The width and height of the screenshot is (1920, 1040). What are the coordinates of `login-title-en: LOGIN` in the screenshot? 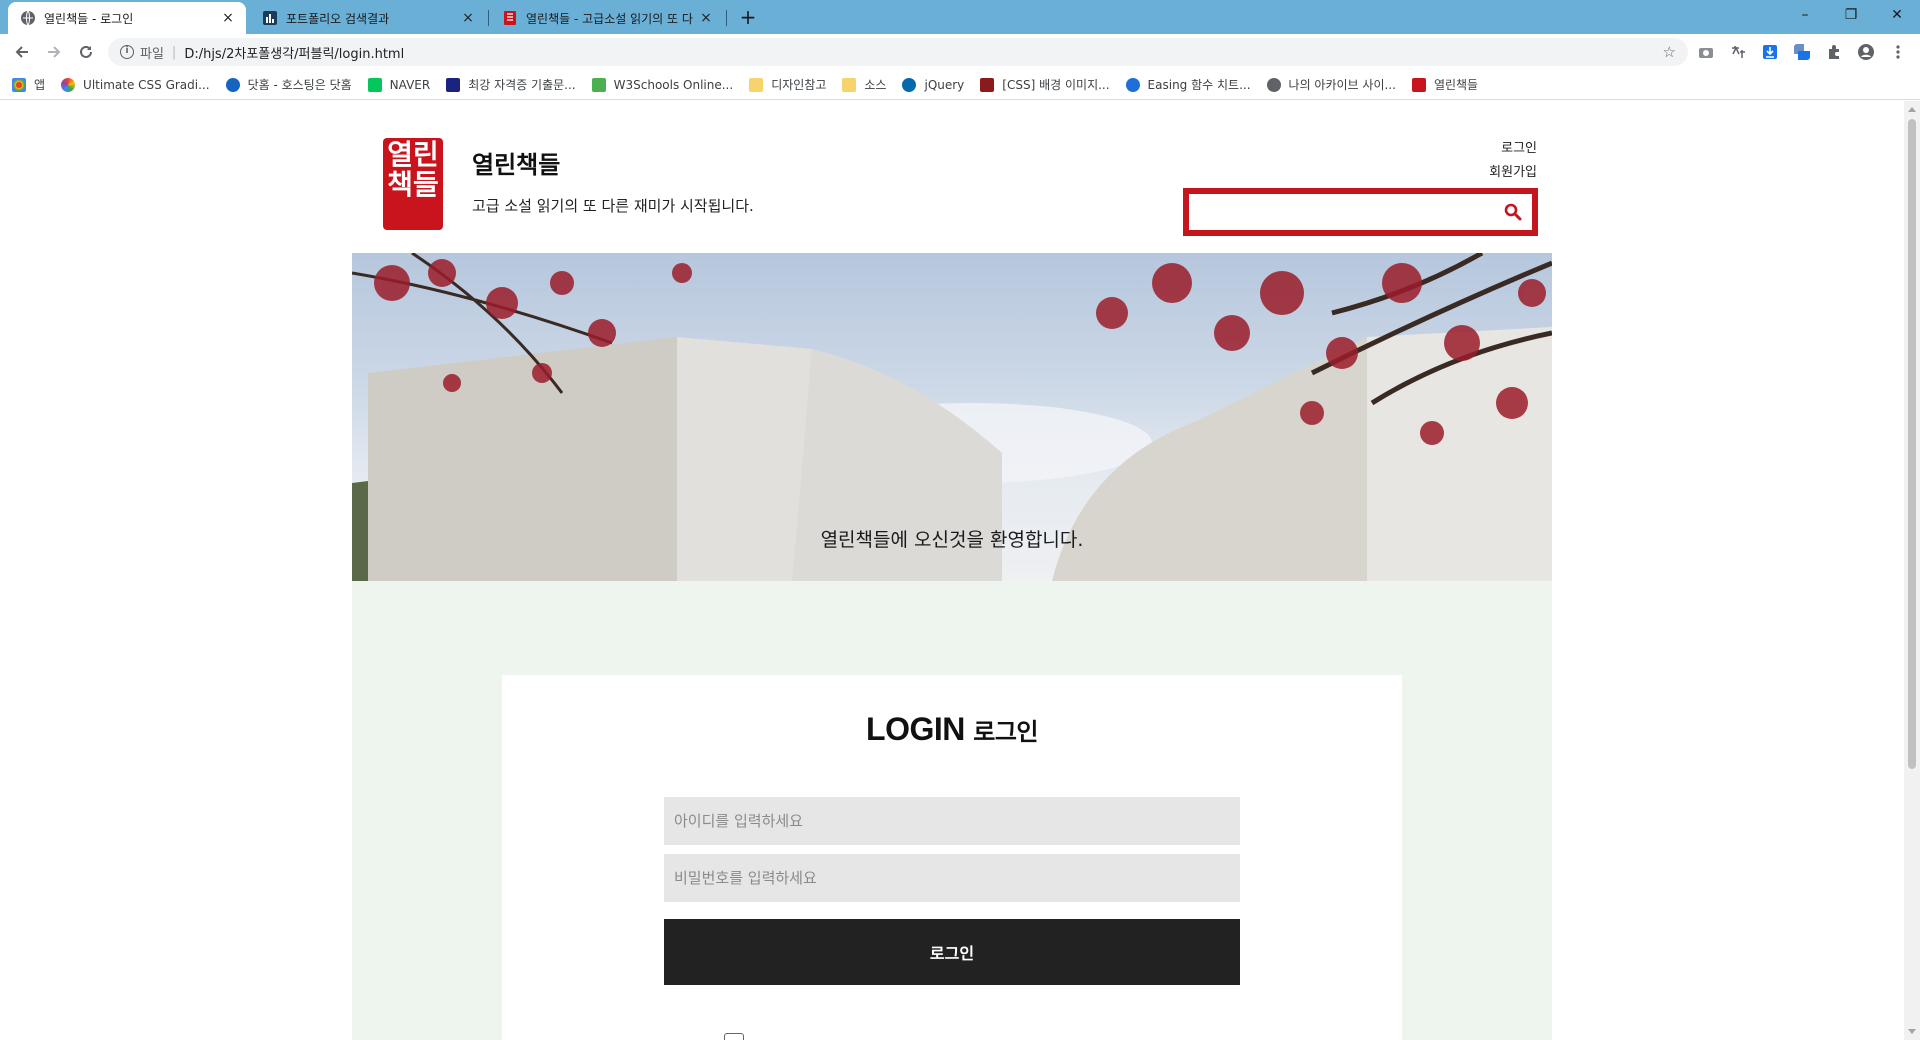 It's located at (915, 729).